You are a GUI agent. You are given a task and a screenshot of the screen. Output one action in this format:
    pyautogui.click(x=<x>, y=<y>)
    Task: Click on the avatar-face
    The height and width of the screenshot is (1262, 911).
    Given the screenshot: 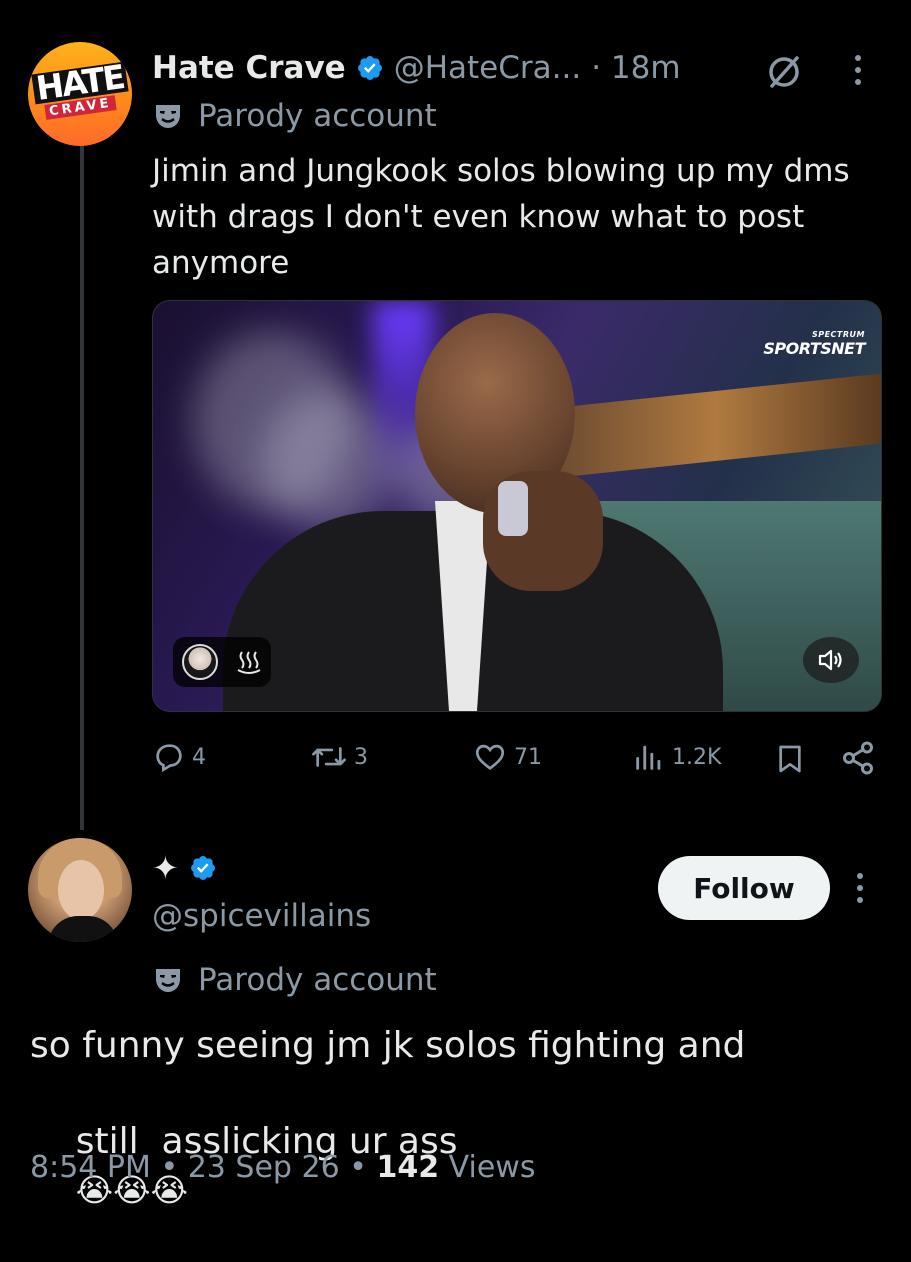 What is the action you would take?
    pyautogui.click(x=81, y=890)
    